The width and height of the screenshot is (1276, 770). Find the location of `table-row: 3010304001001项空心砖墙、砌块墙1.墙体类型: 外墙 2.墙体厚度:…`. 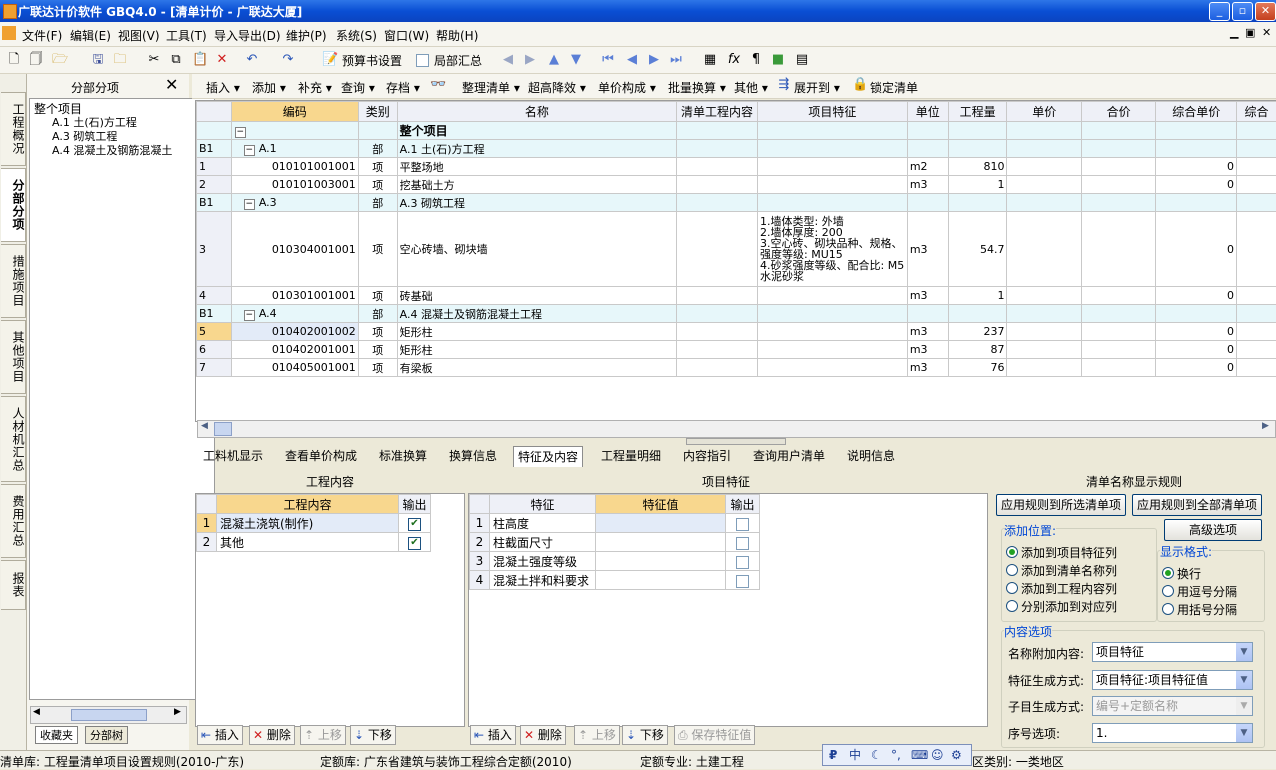

table-row: 3010304001001项空心砖墙、砌块墙1.墙体类型: 外墙 2.墙体厚度:… is located at coordinates (736, 249).